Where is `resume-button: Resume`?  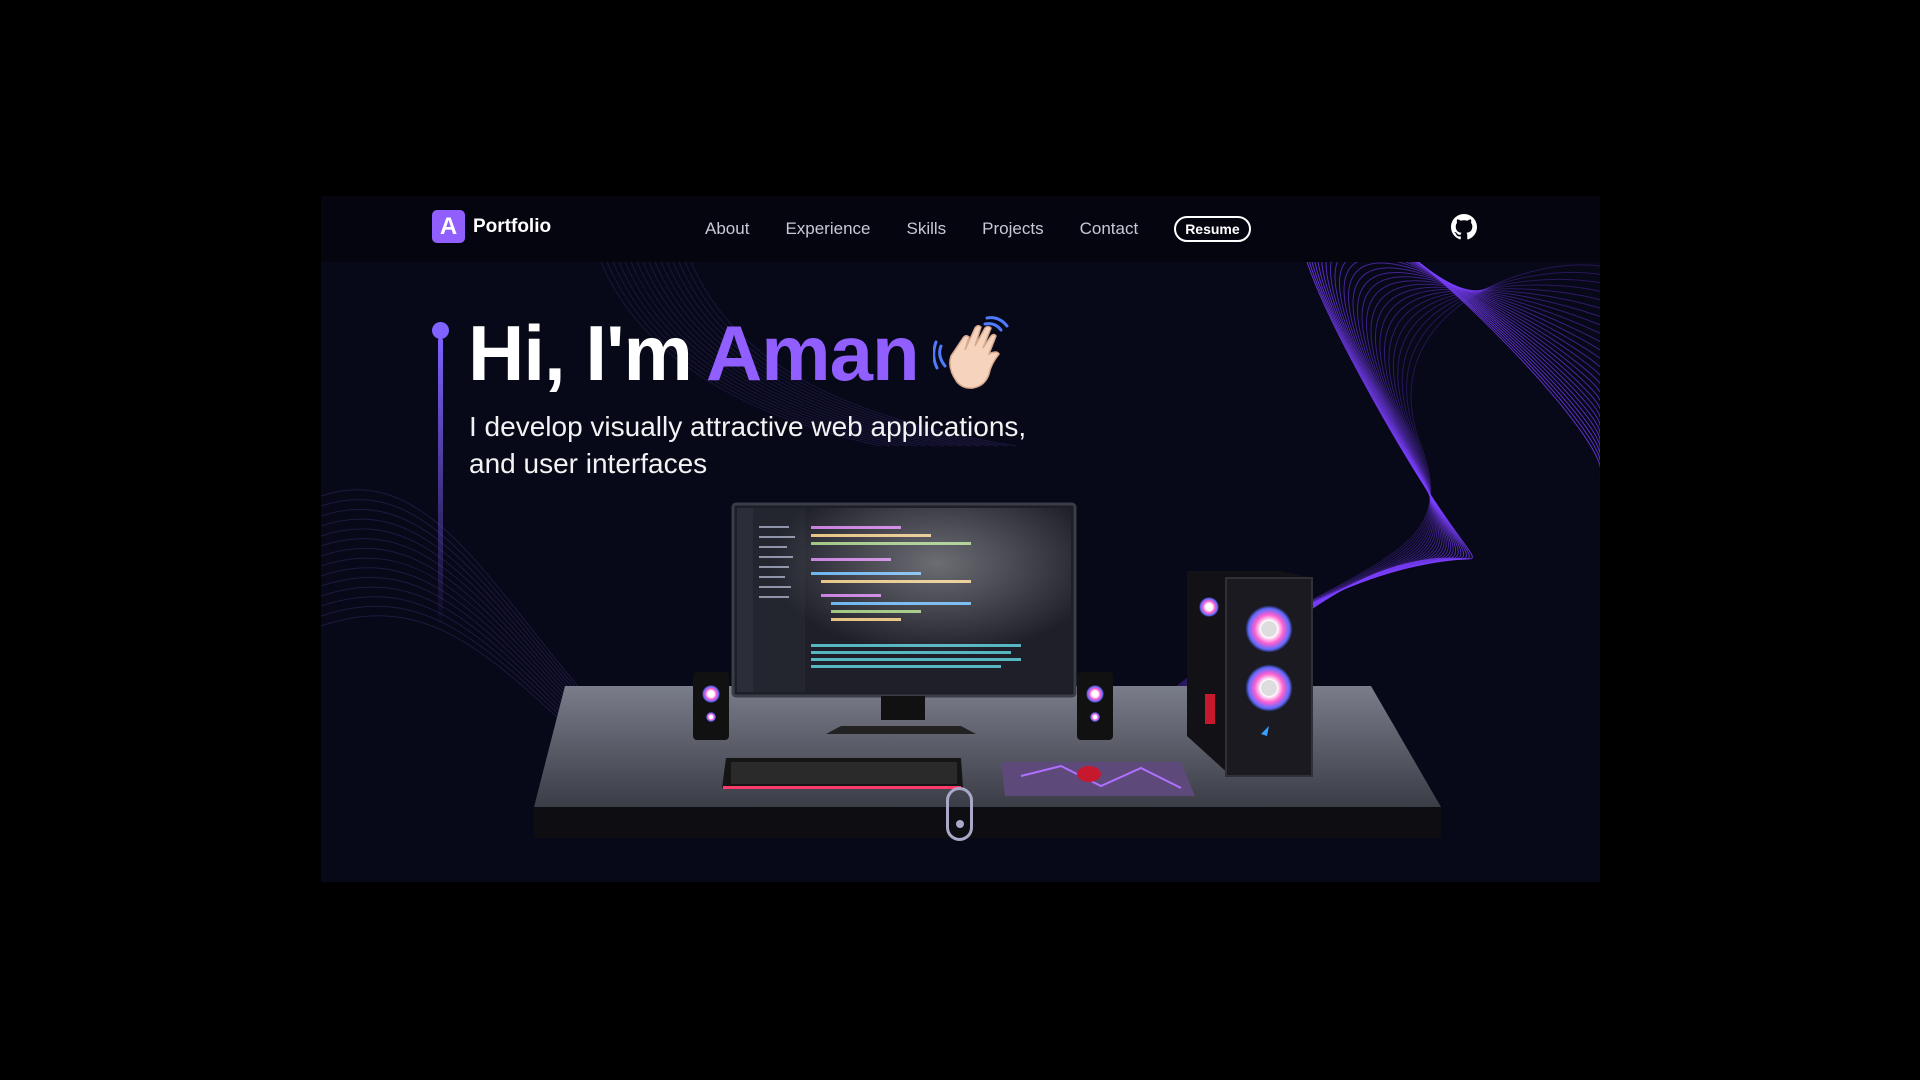 resume-button: Resume is located at coordinates (1212, 229).